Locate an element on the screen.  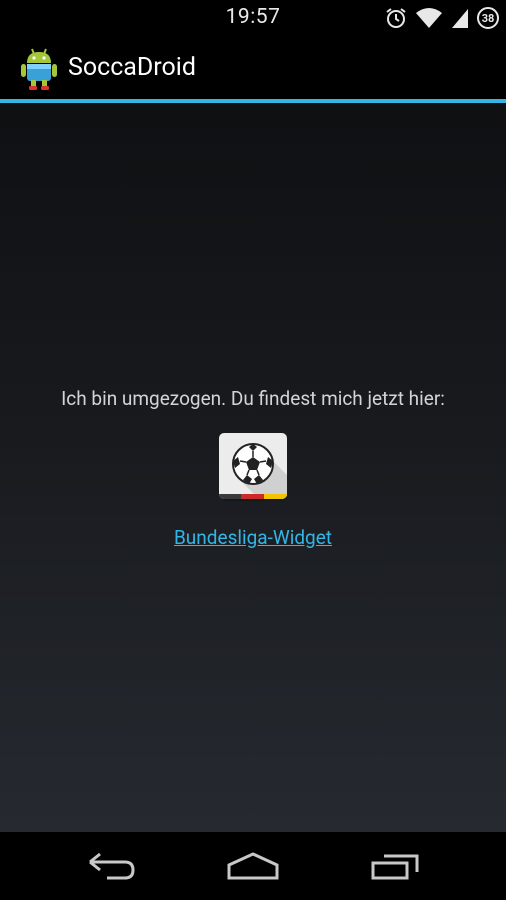
soccer-ball-icon is located at coordinates (253, 467).